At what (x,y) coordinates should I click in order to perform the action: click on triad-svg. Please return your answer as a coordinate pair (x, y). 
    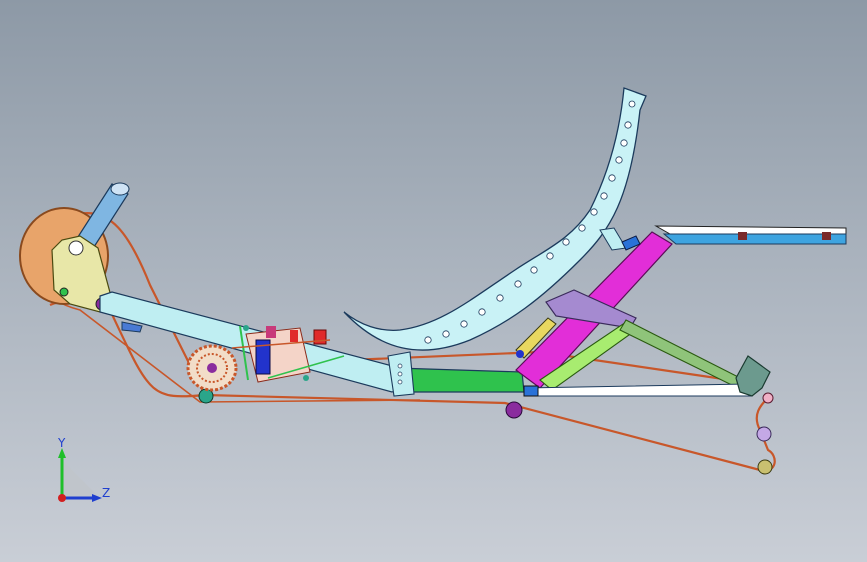
    Looking at the image, I should click on (80, 475).